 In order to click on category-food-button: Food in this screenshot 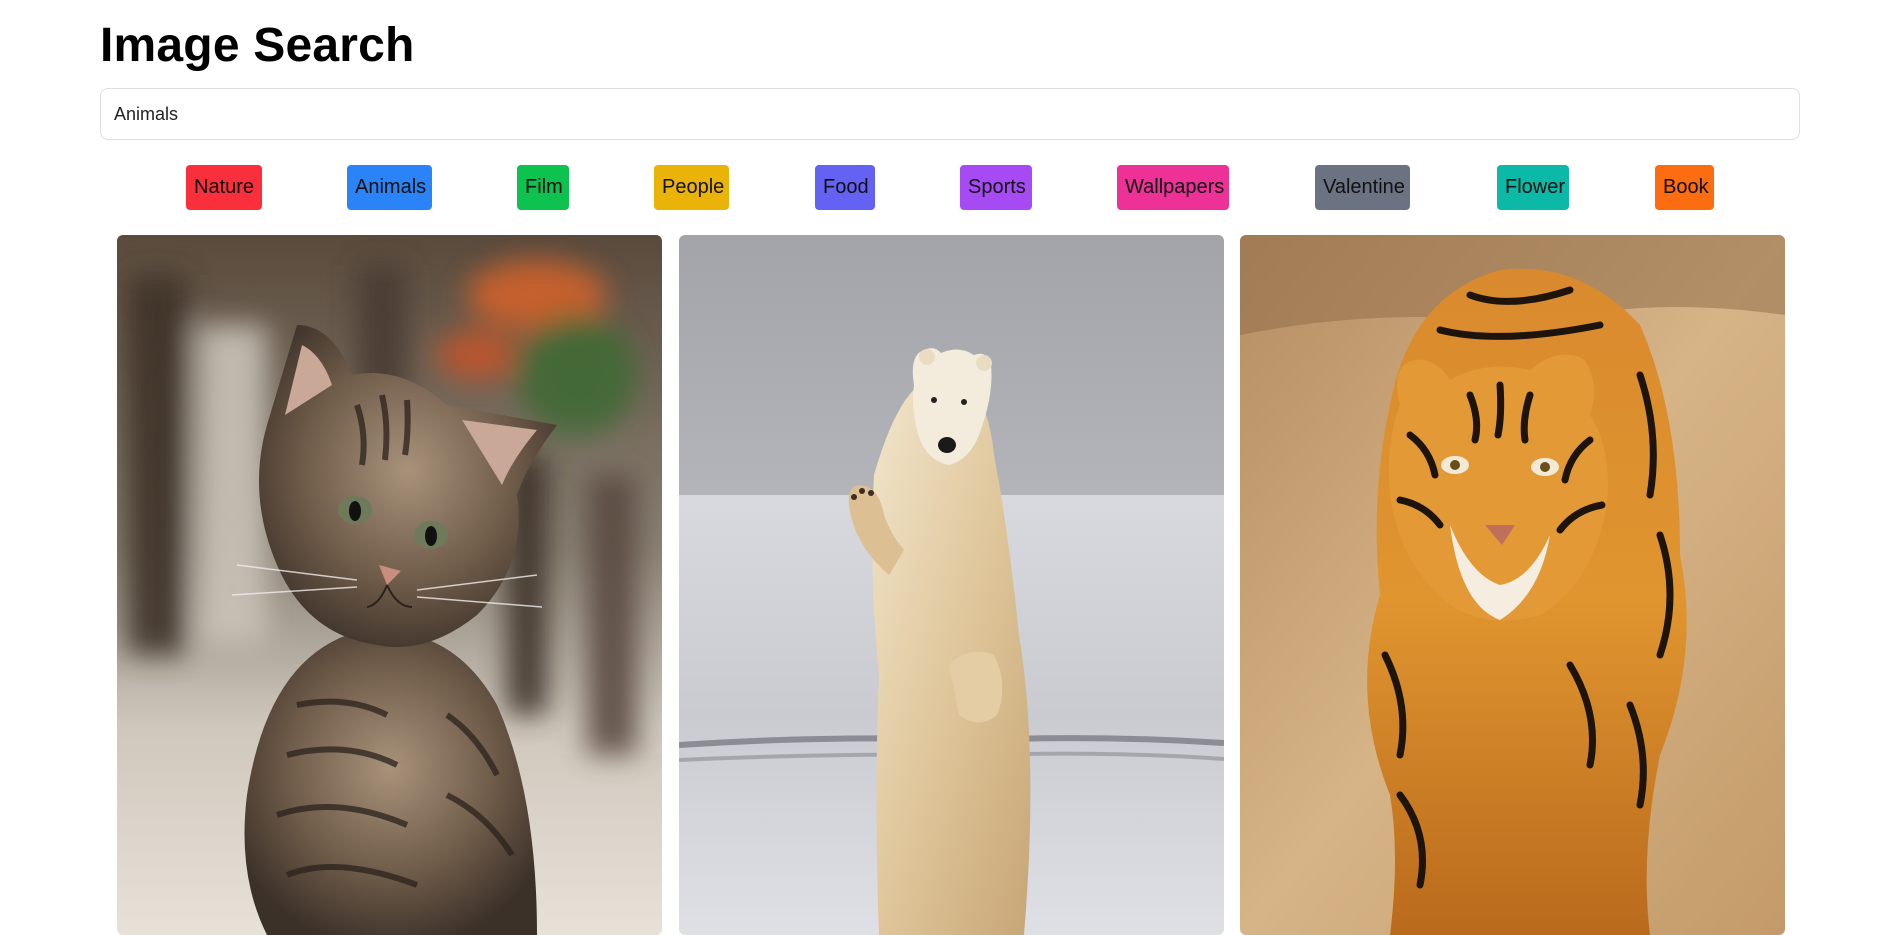, I will do `click(845, 187)`.